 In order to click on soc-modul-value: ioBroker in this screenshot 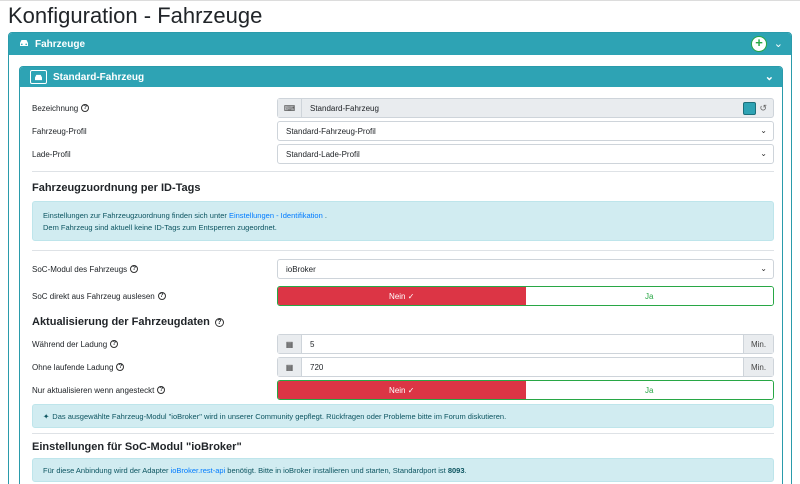, I will do `click(301, 269)`.